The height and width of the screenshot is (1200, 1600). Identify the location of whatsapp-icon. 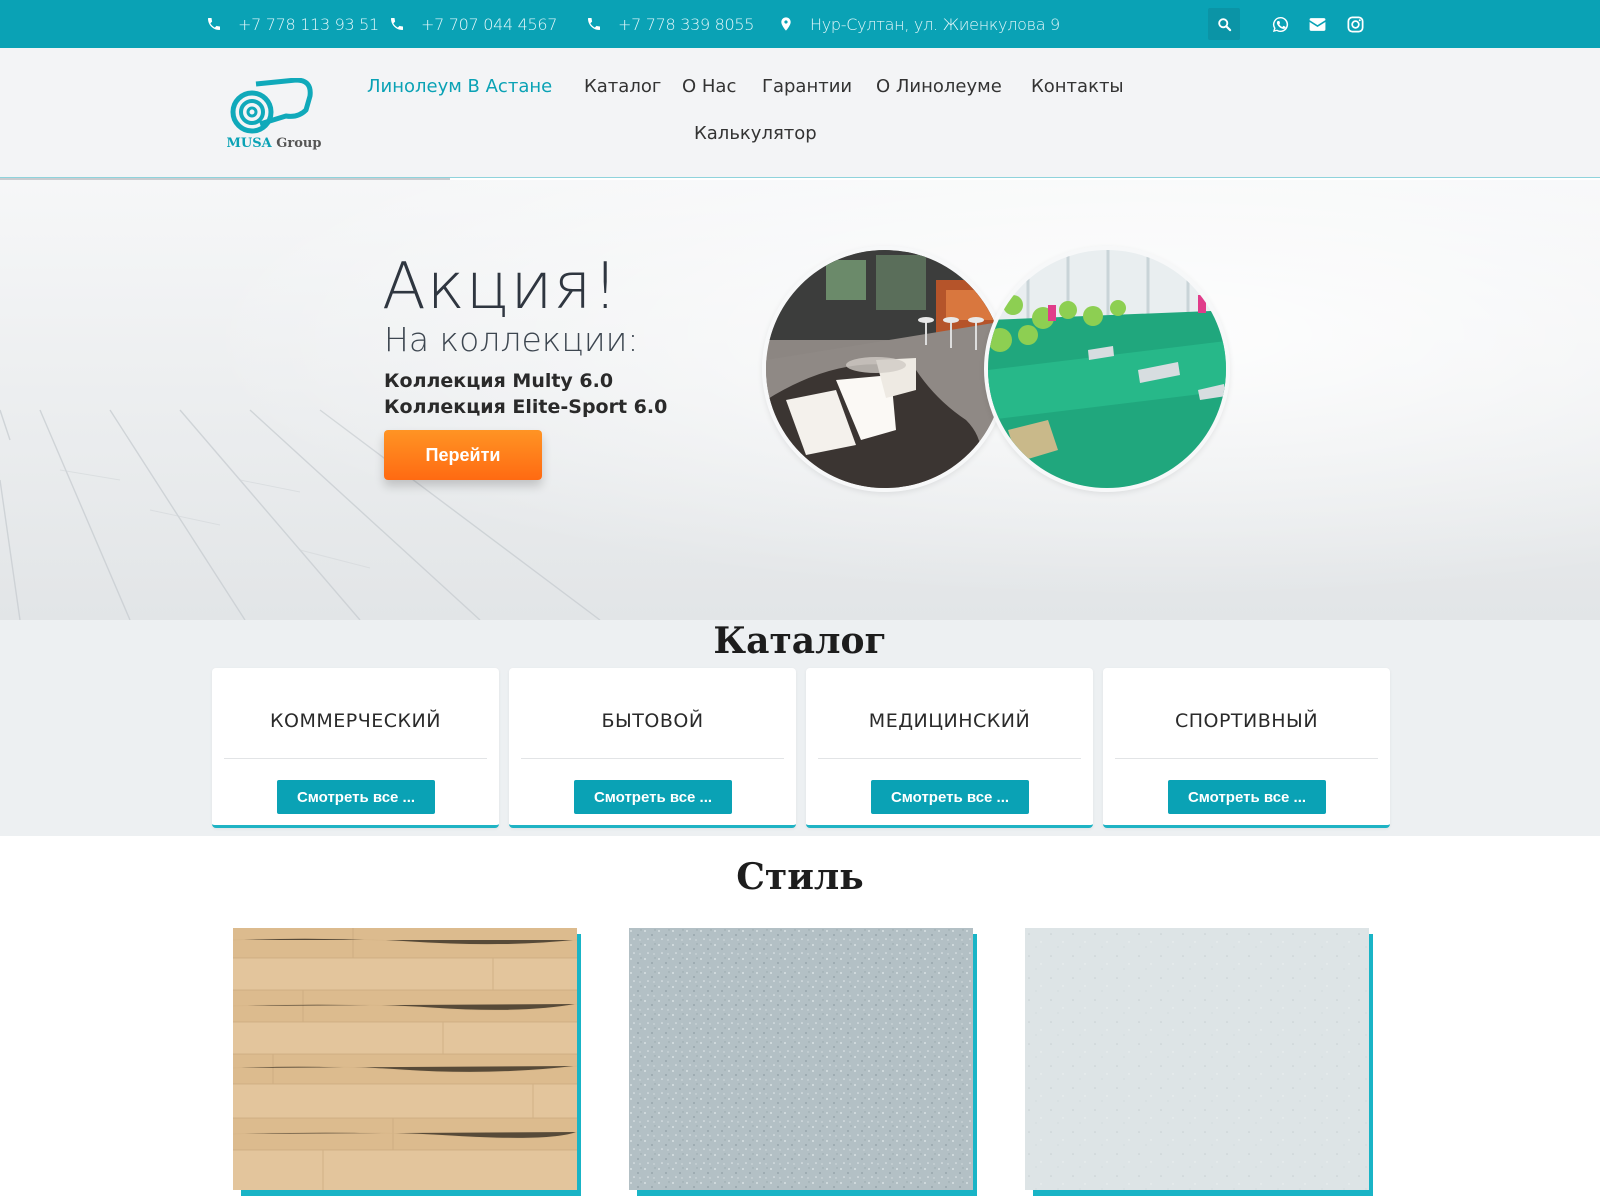
(1280, 24).